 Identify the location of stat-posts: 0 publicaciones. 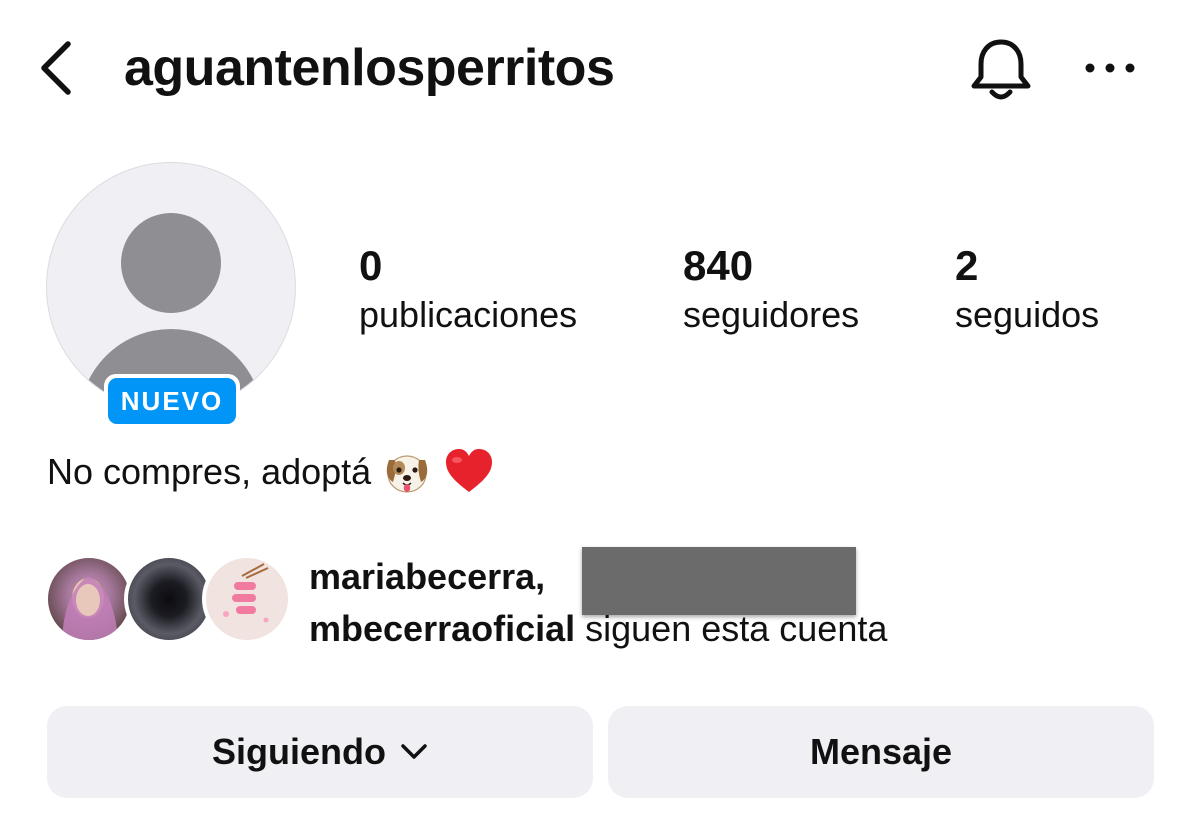
(468, 289).